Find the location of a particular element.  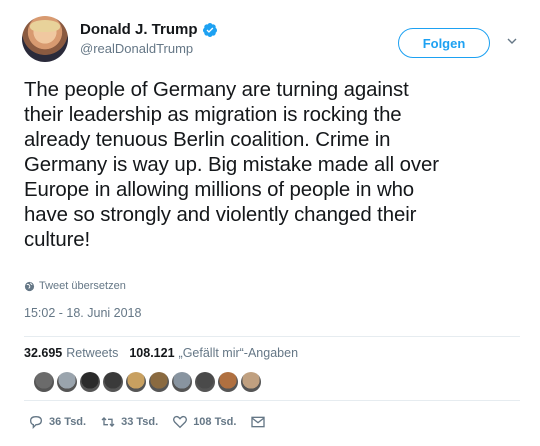

reply-button: 36 Tsd. is located at coordinates (57, 422).